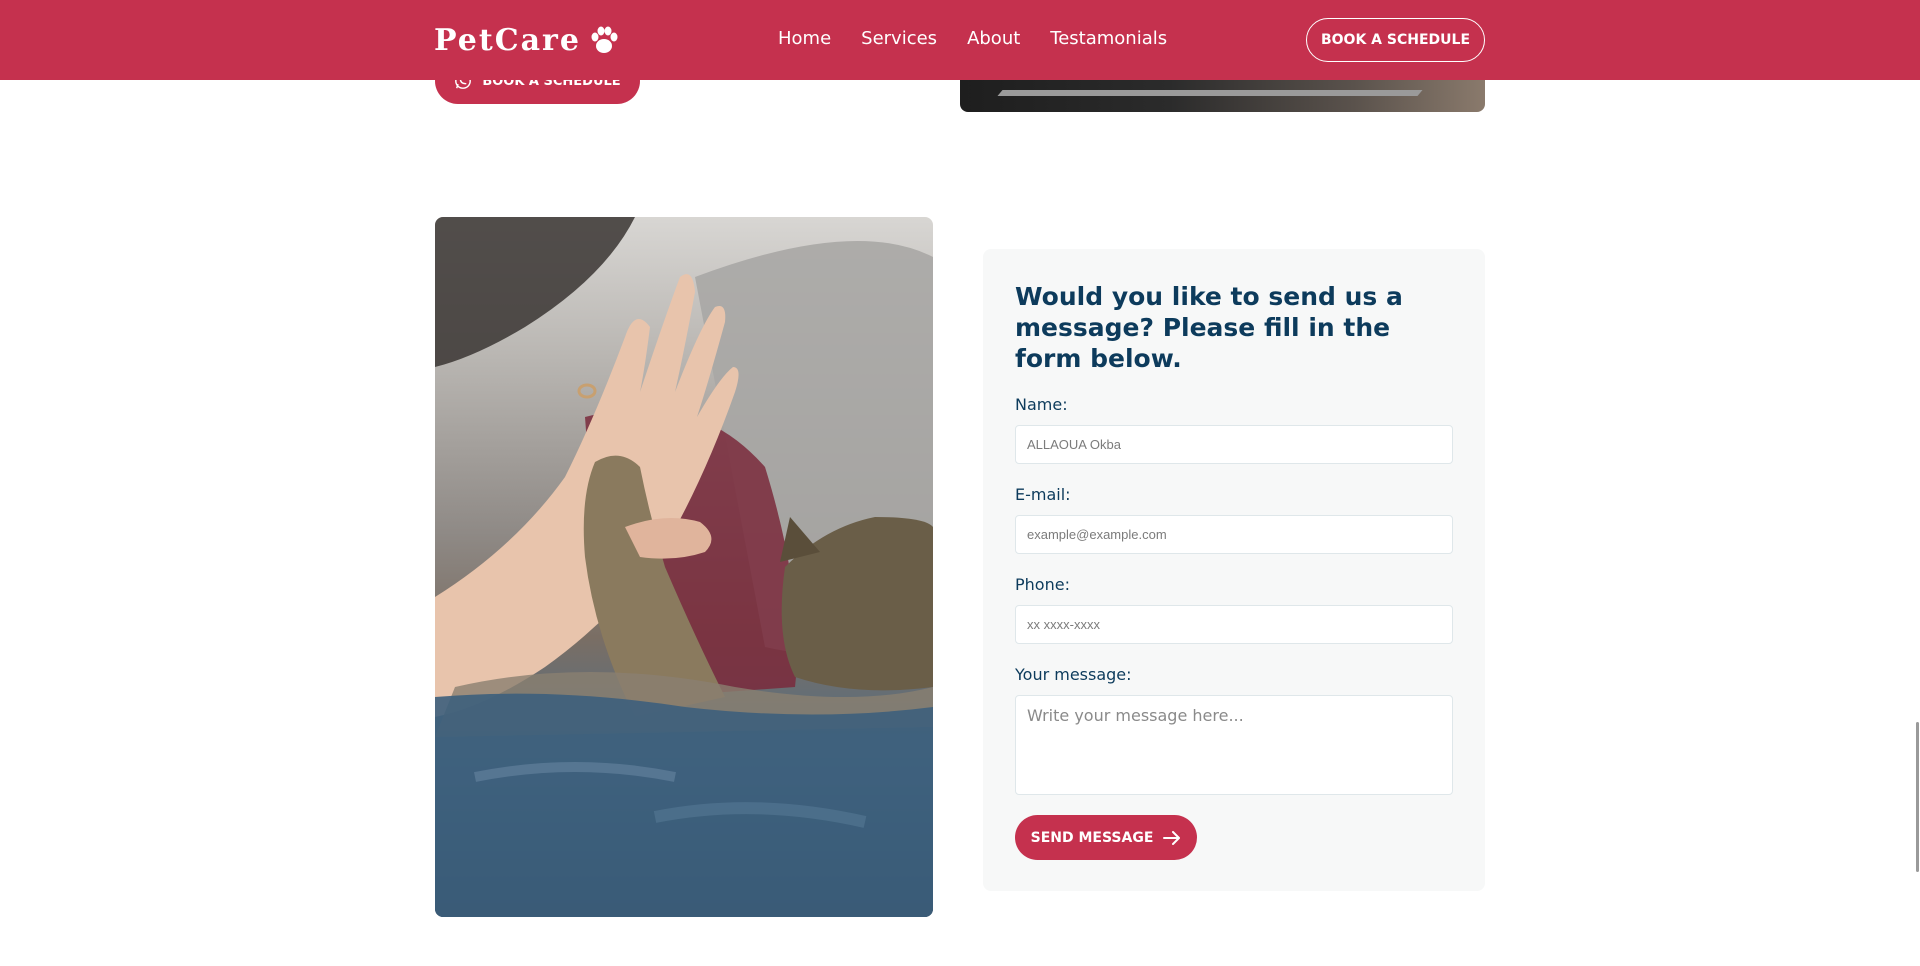 The height and width of the screenshot is (966, 1920). I want to click on email-input, so click(1234, 534).